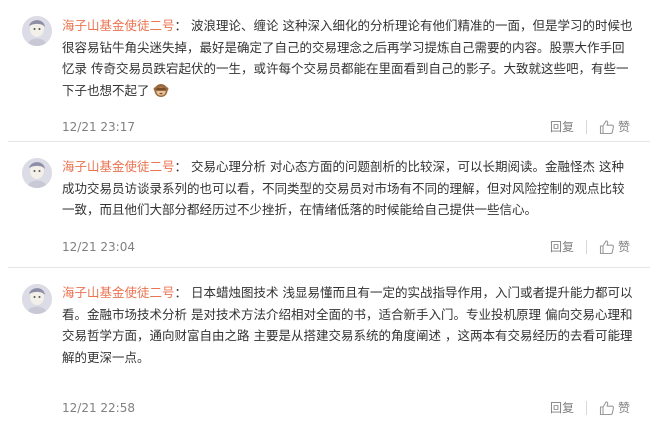 The image size is (660, 430). I want to click on comment-meta: 12/21 23:04 回复 赞, so click(349, 248).